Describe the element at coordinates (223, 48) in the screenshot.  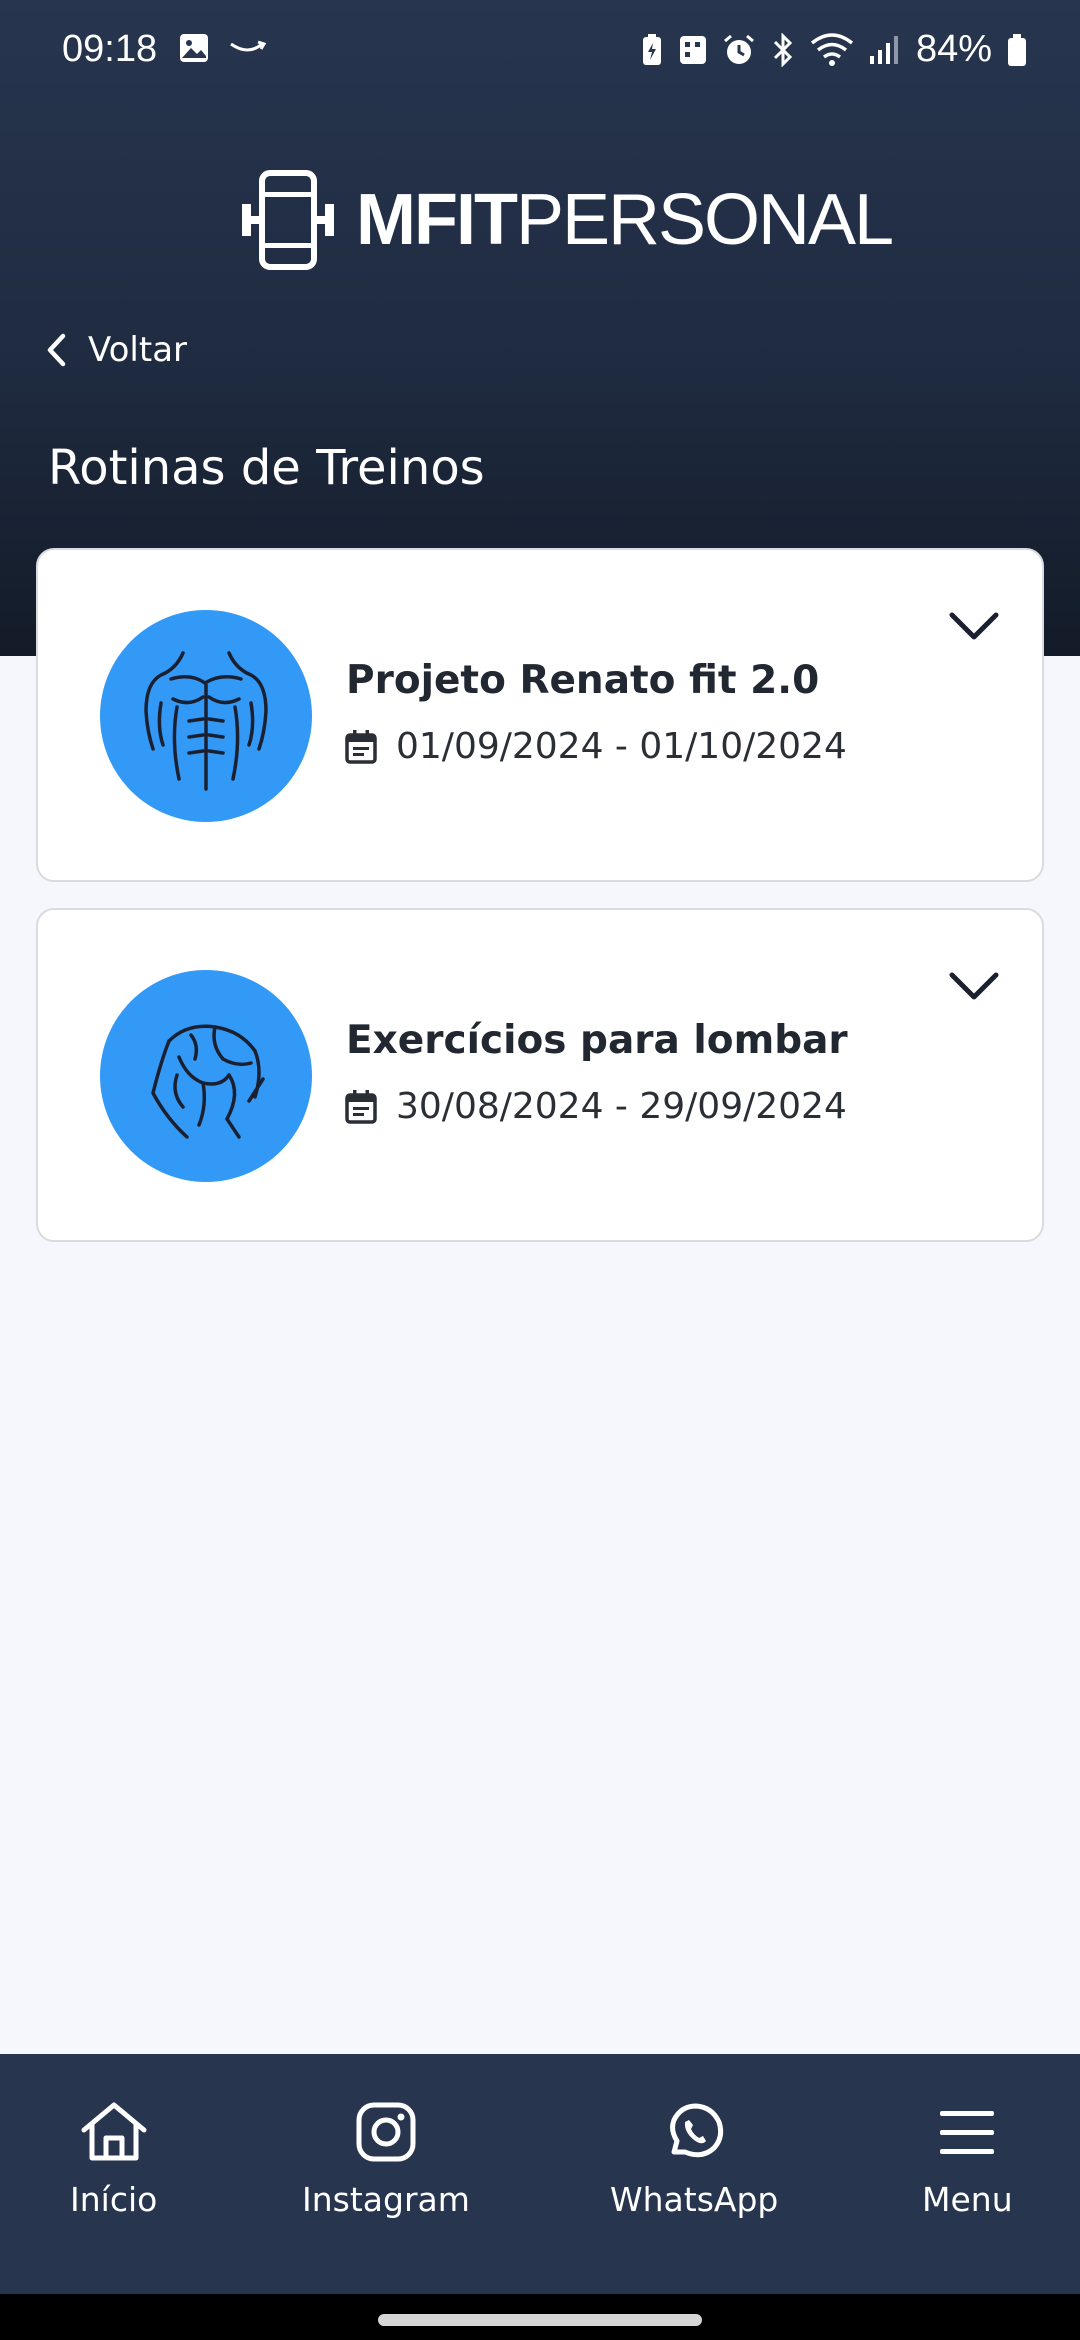
I see `status-left-icons` at that location.